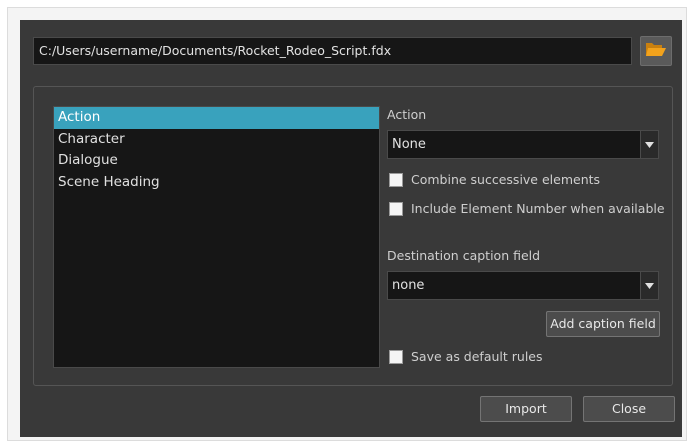  Describe the element at coordinates (216, 183) in the screenshot. I see `list-item-scene-heading: Scene Heading` at that location.